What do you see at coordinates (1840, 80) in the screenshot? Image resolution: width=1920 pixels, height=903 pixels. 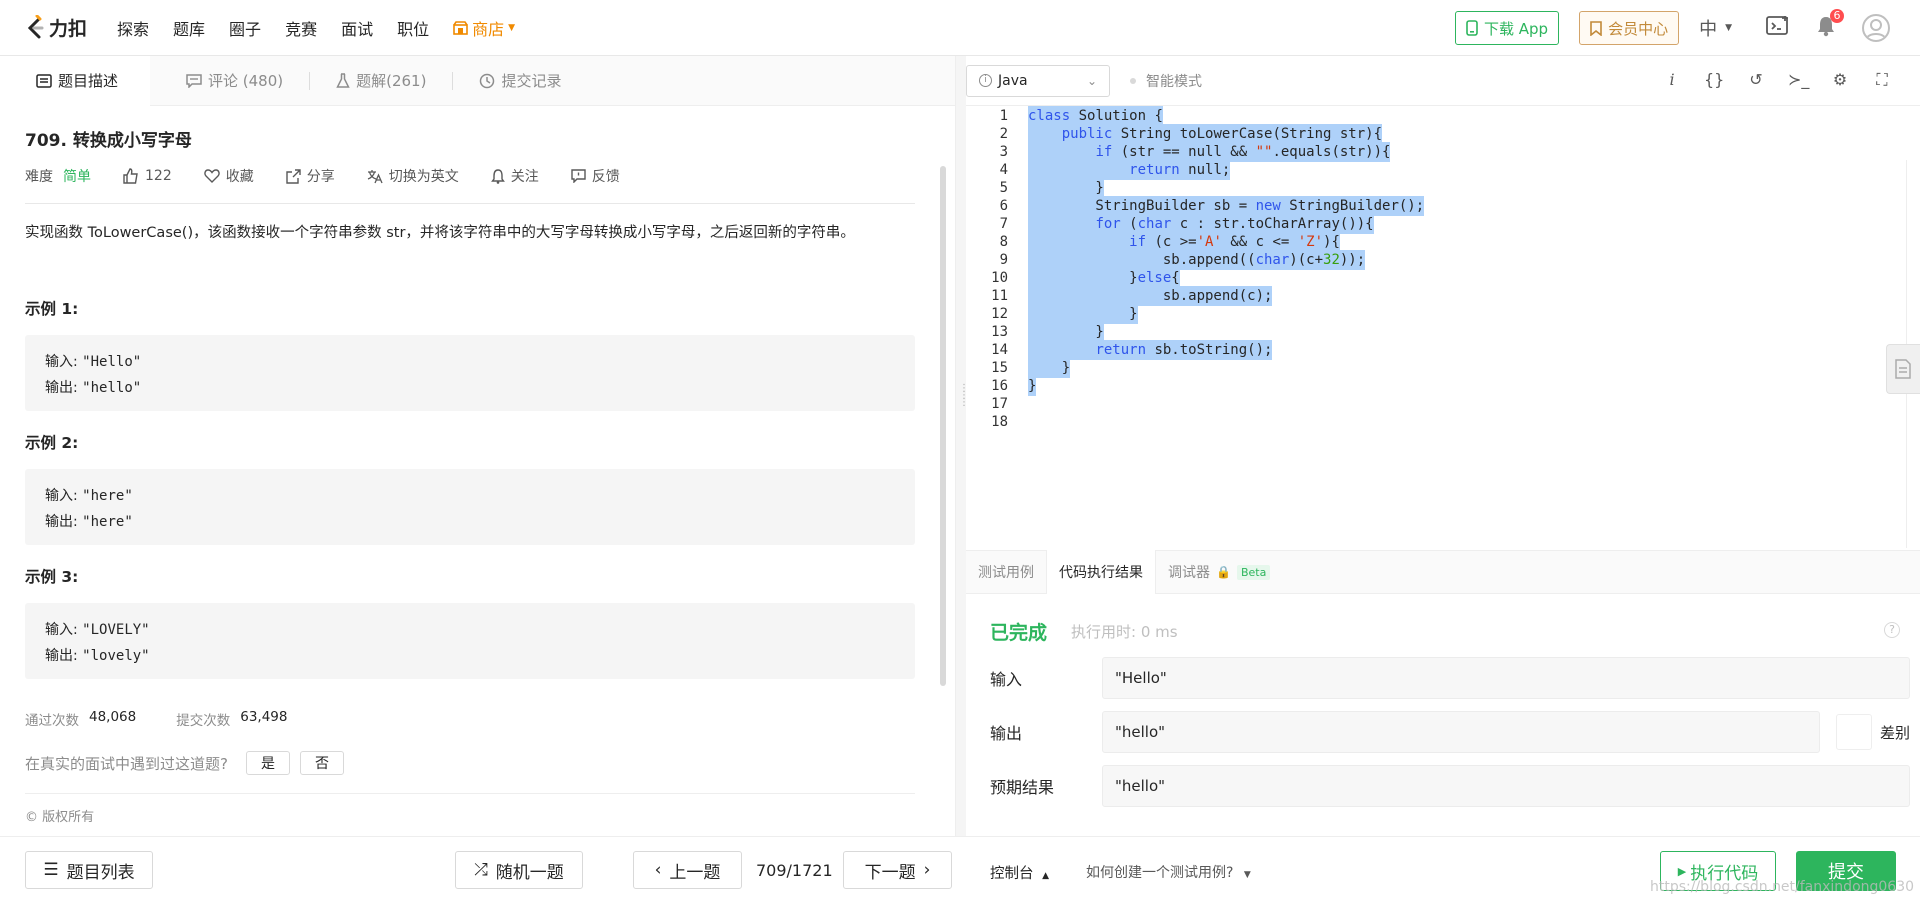 I see `settings-icon: ⚙` at bounding box center [1840, 80].